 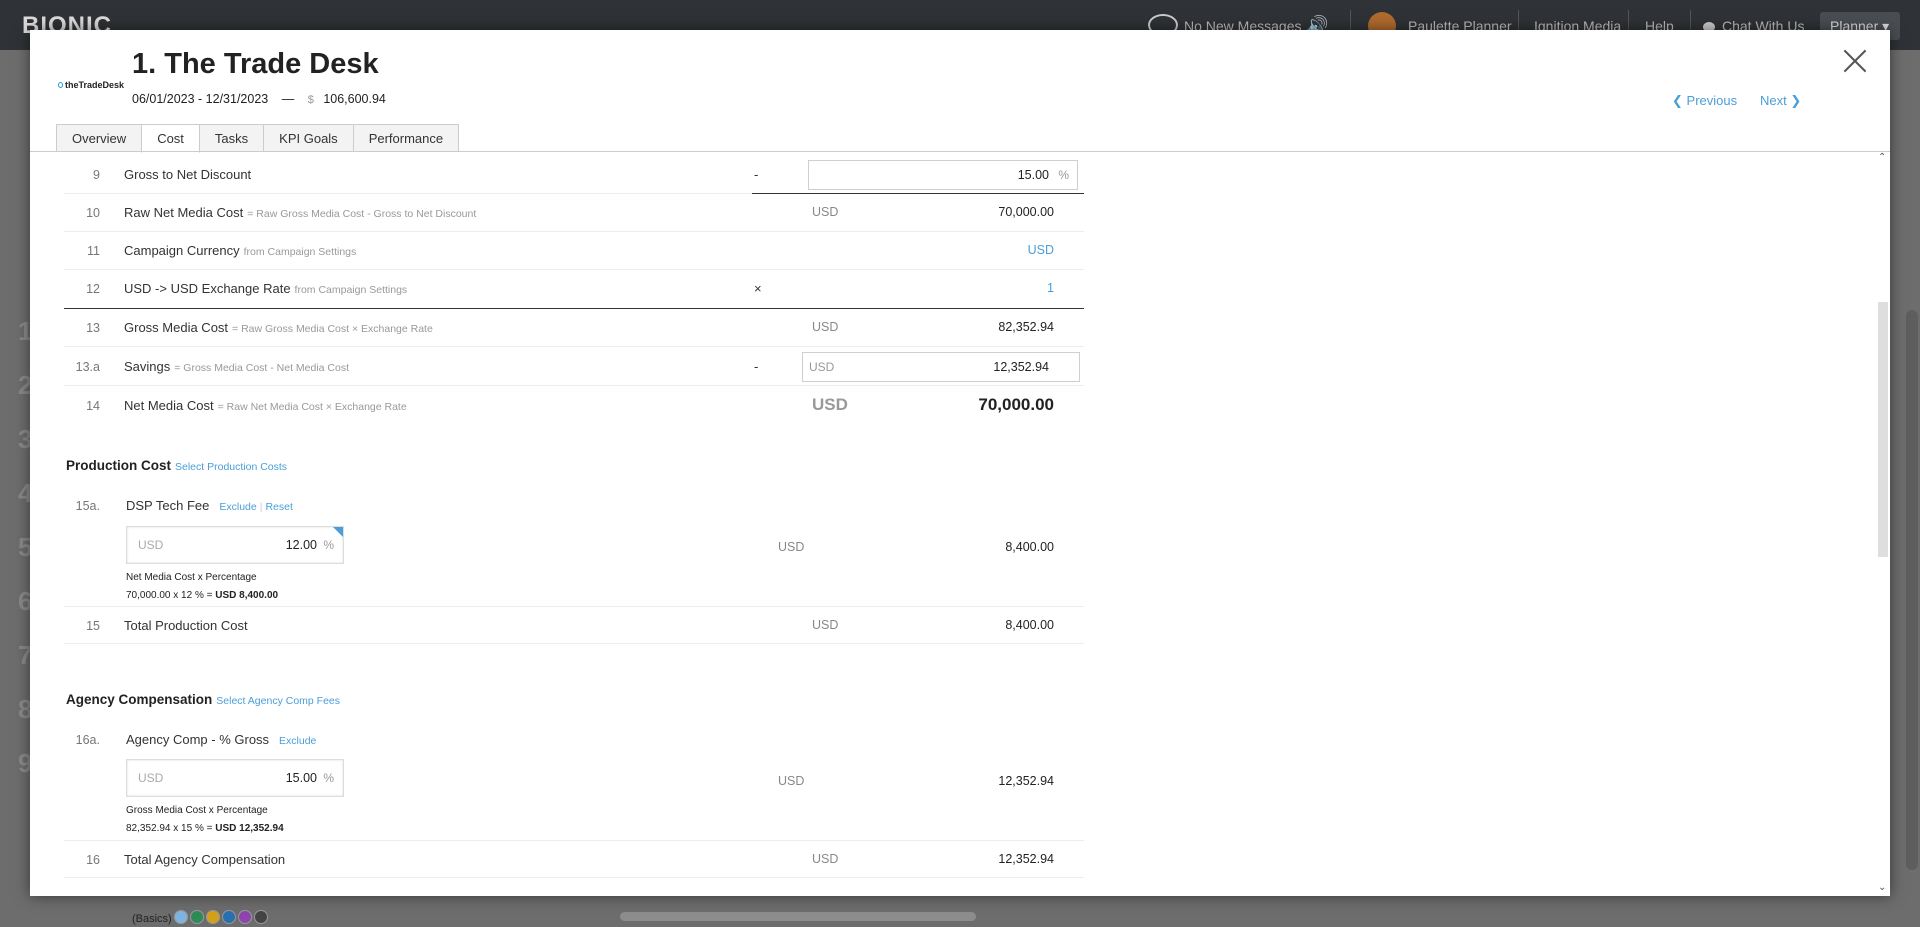 I want to click on discount-value: 15.00, so click(x=1033, y=175).